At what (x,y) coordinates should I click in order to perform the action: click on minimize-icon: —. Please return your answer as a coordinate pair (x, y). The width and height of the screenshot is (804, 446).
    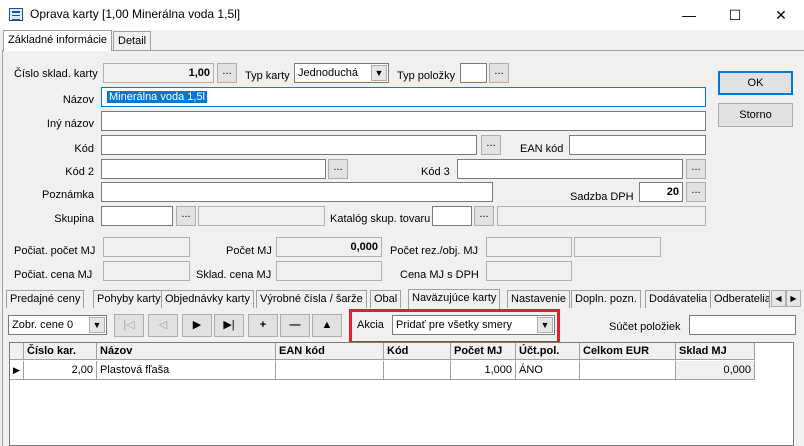
    Looking at the image, I should click on (689, 15).